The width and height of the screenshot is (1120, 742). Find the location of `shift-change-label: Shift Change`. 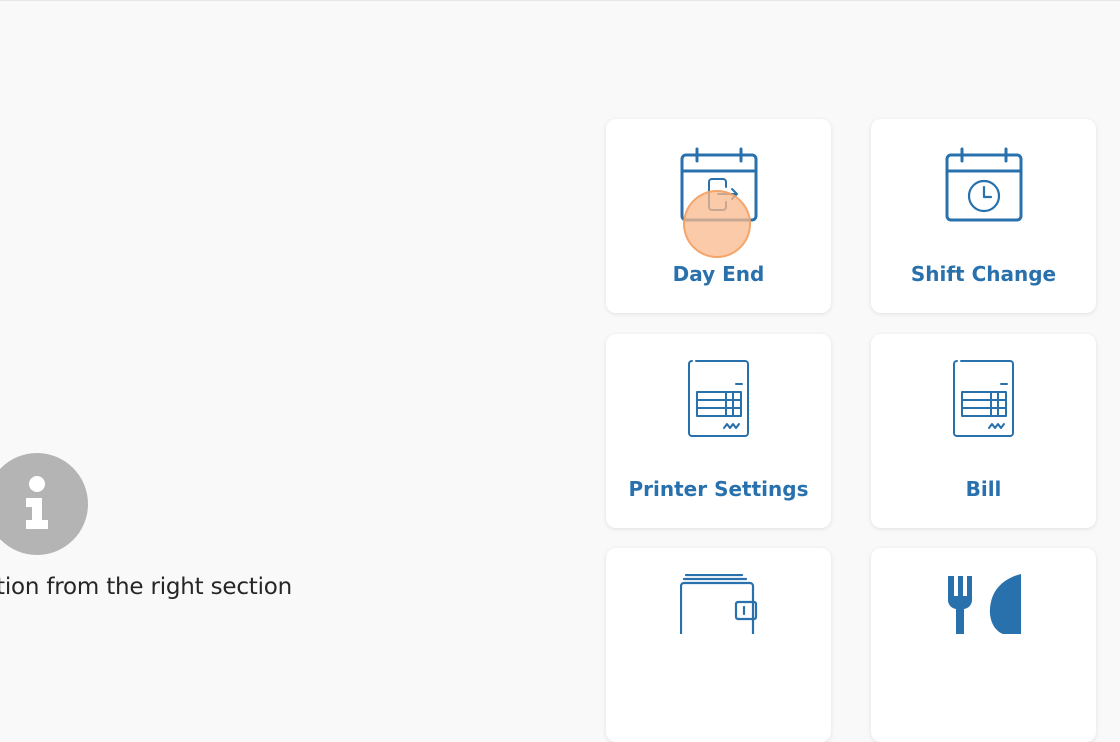

shift-change-label: Shift Change is located at coordinates (983, 274).